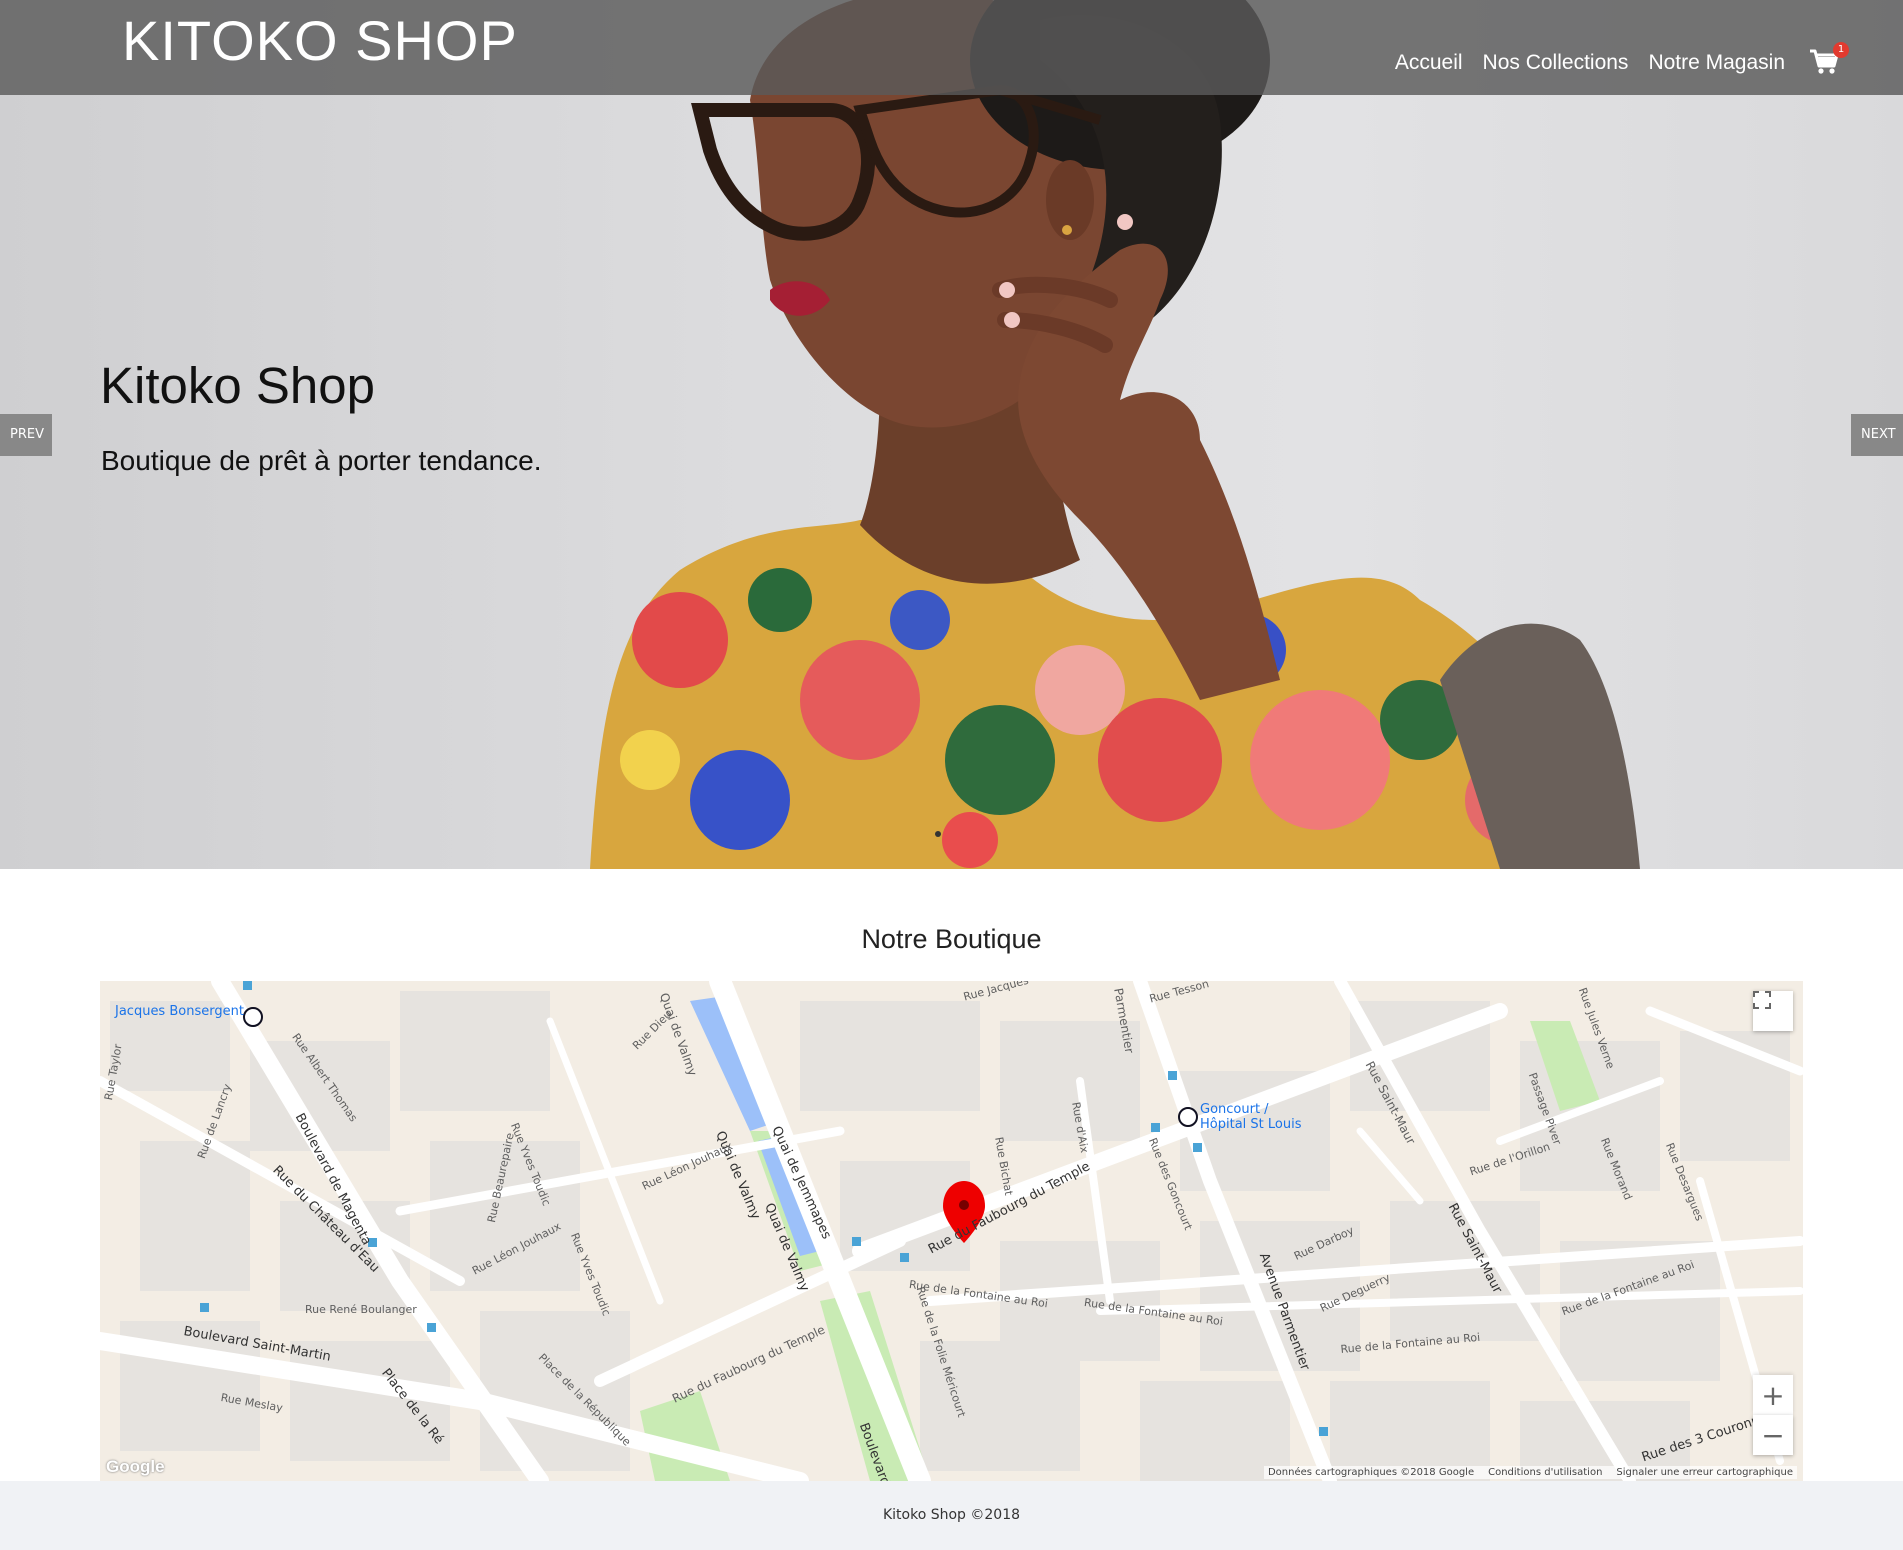 This screenshot has height=1550, width=1903. What do you see at coordinates (951, 939) in the screenshot?
I see `section-title: Notre Boutique` at bounding box center [951, 939].